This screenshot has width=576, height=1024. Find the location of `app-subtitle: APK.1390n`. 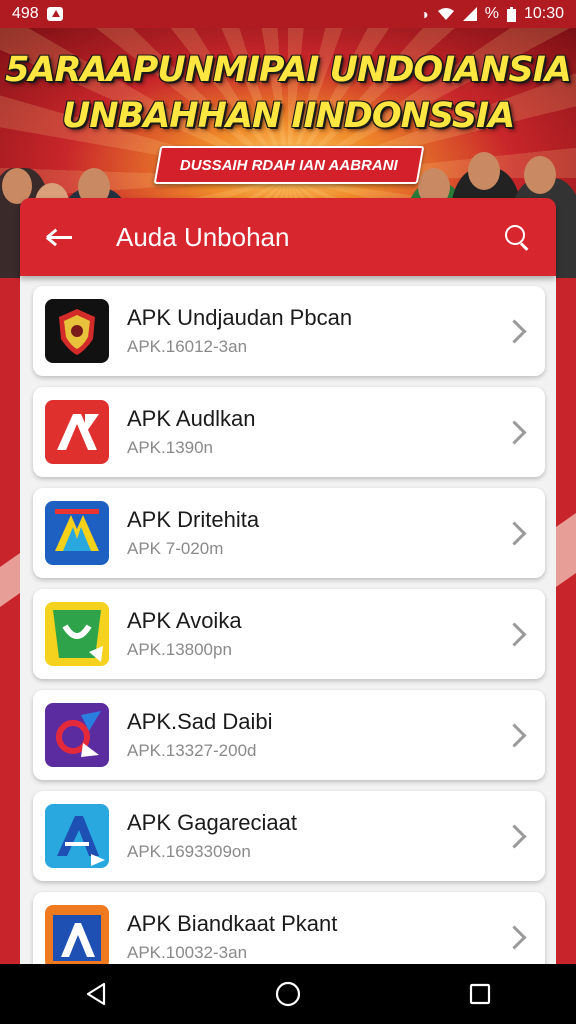

app-subtitle: APK.1390n is located at coordinates (170, 448).